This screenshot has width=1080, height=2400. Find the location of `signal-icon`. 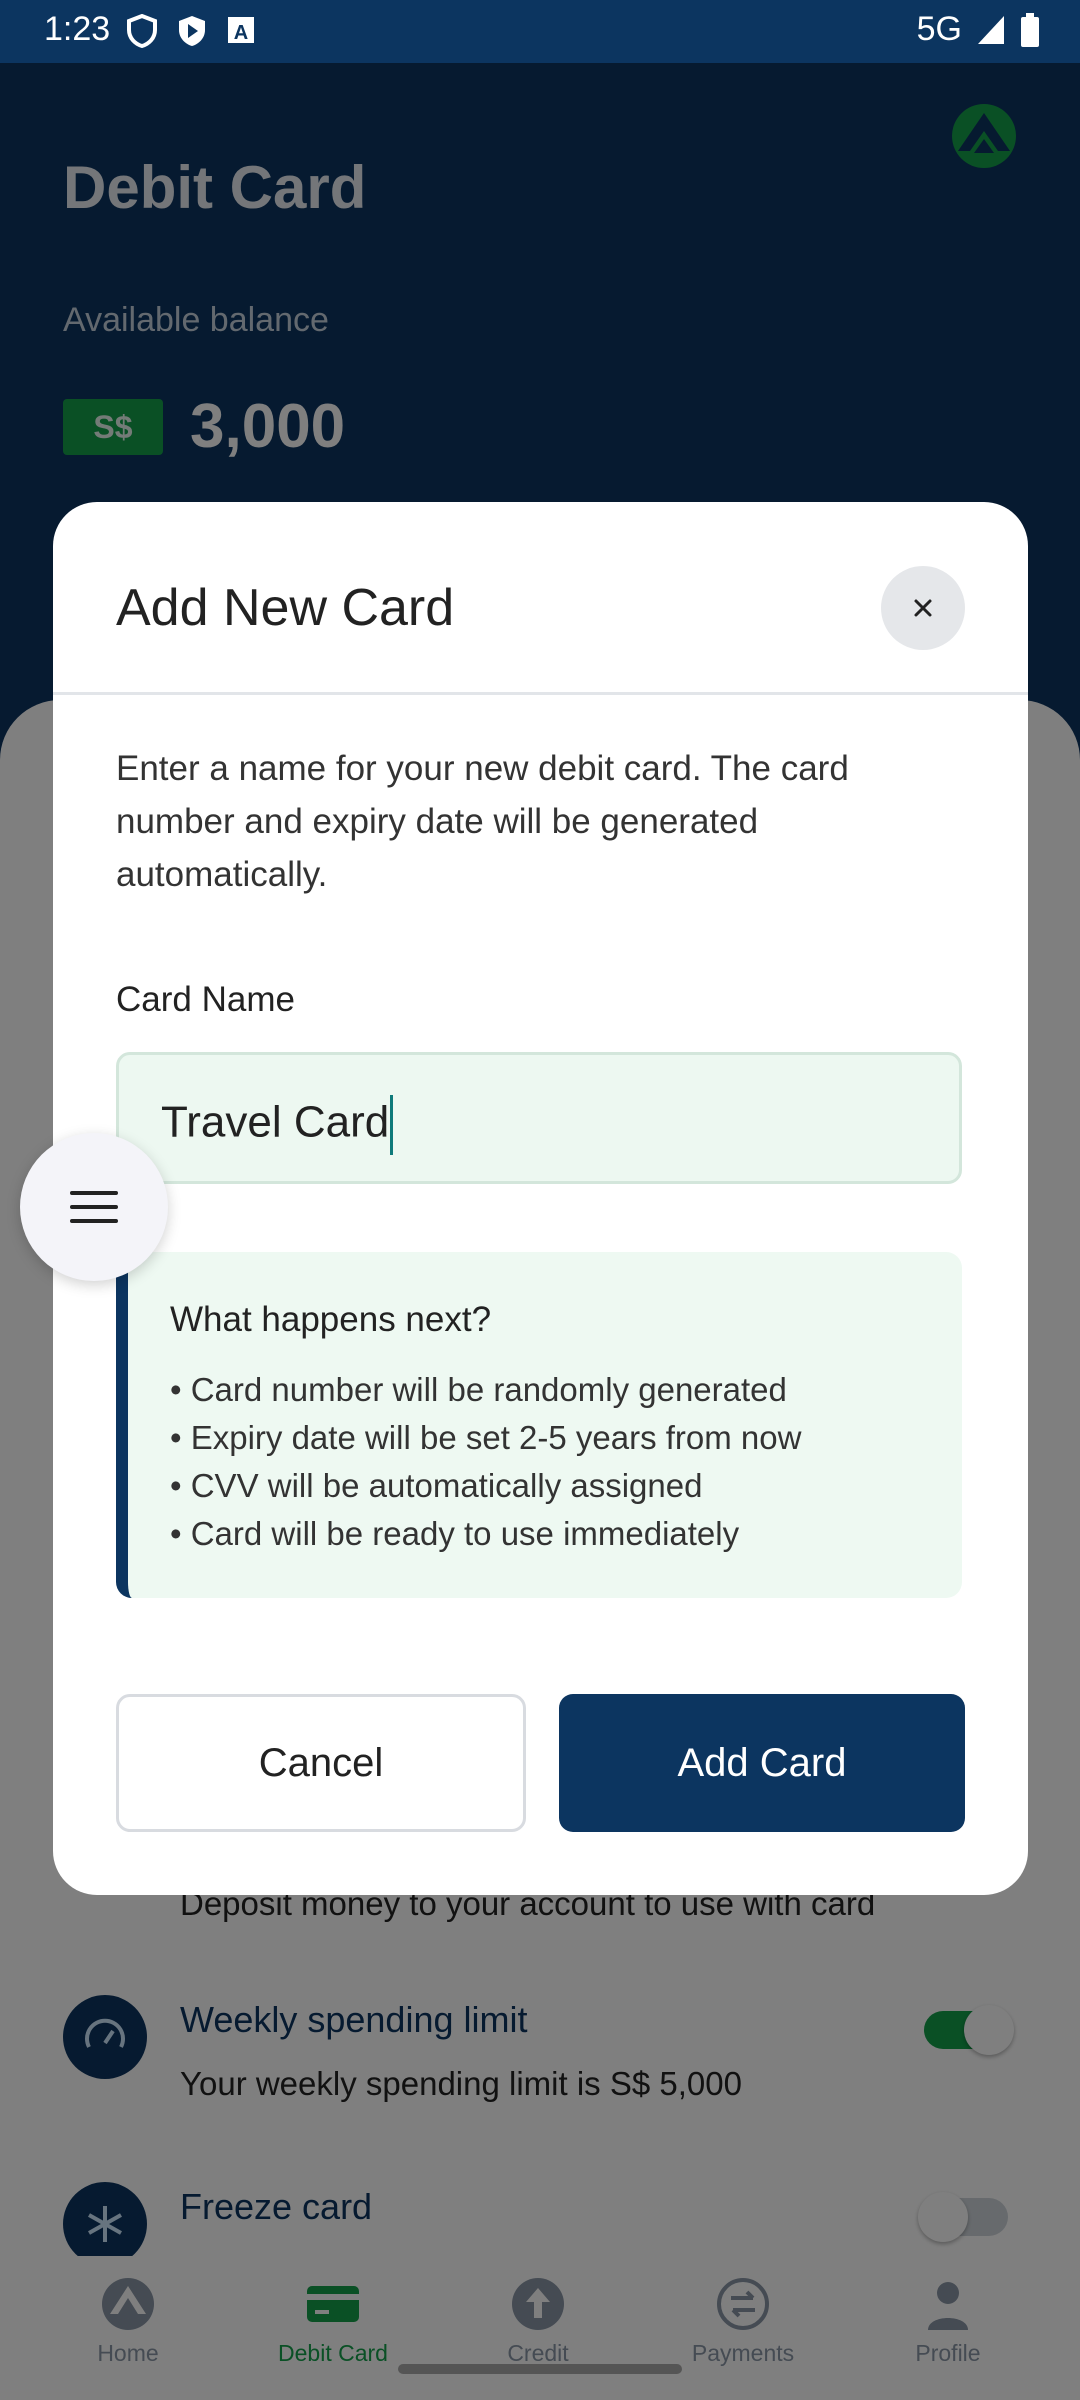

signal-icon is located at coordinates (991, 29).